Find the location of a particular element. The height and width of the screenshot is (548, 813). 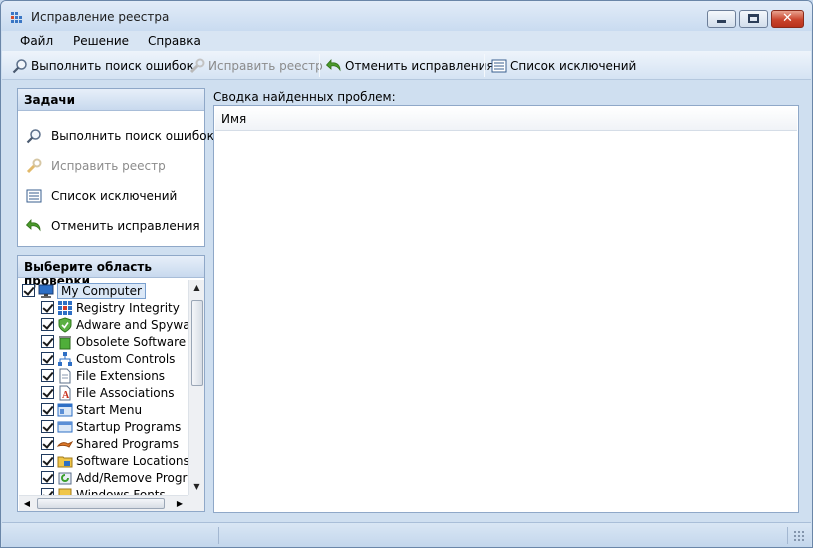

fix-registry-label: Исправить реестр is located at coordinates (265, 65).